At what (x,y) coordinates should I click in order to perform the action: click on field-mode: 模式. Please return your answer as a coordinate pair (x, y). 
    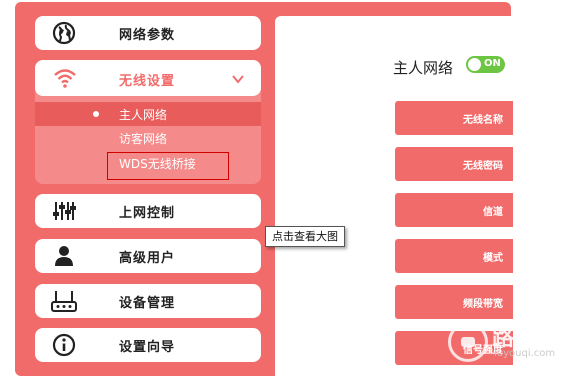
    Looking at the image, I should click on (454, 256).